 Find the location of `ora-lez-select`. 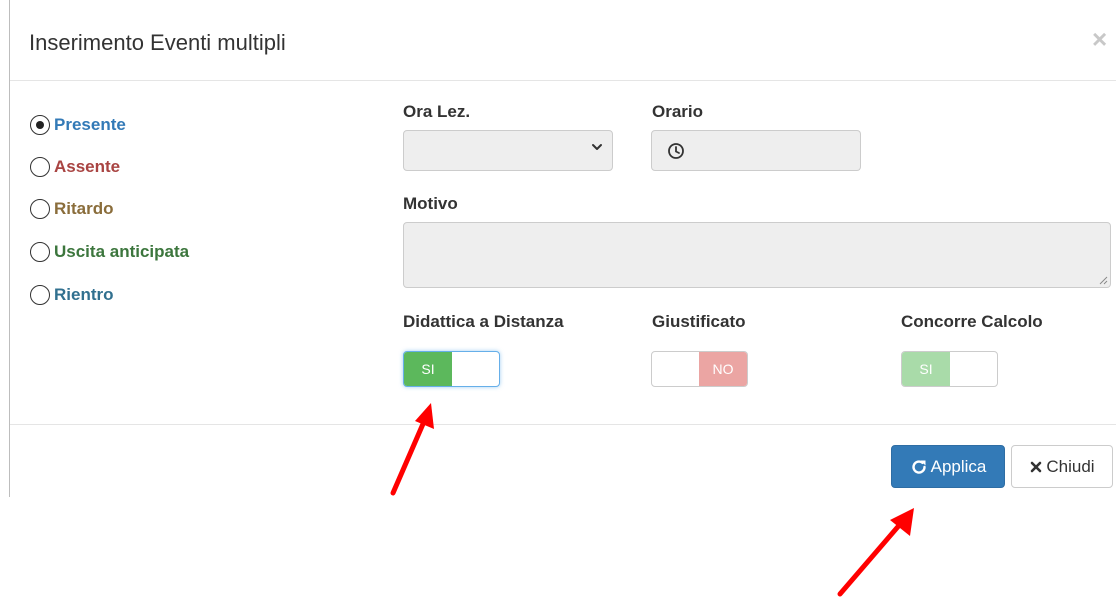

ora-lez-select is located at coordinates (508, 150).